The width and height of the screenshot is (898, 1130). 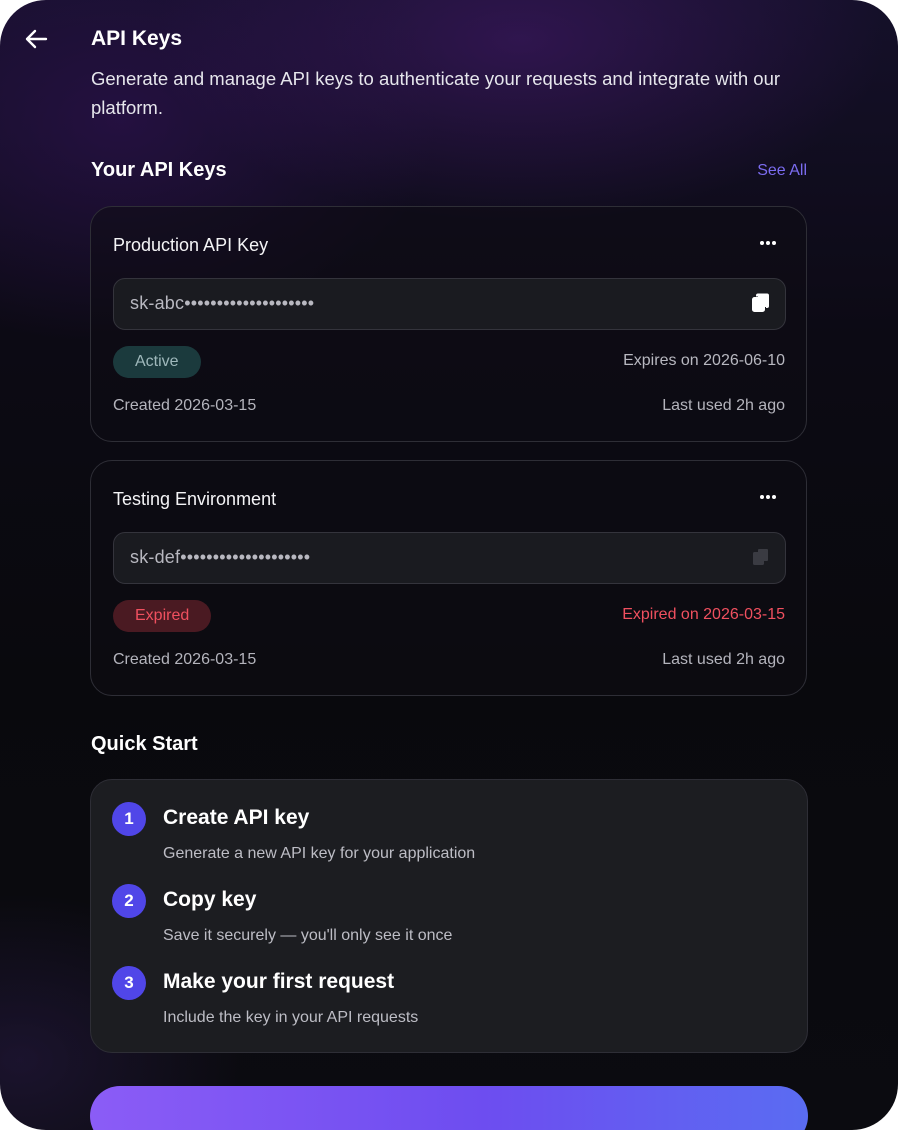 What do you see at coordinates (210, 899) in the screenshot?
I see `step-title: Copy key` at bounding box center [210, 899].